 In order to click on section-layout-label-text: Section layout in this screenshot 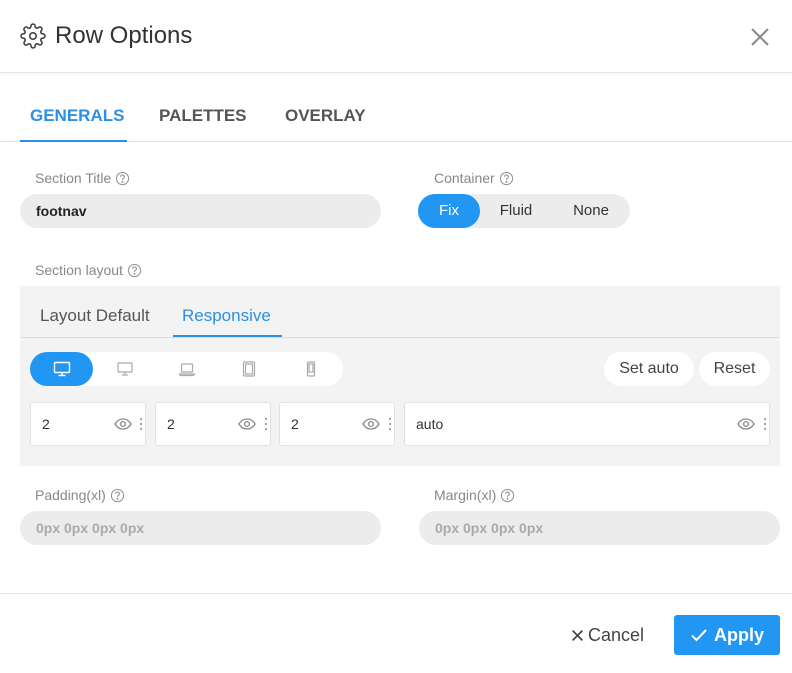, I will do `click(79, 270)`.